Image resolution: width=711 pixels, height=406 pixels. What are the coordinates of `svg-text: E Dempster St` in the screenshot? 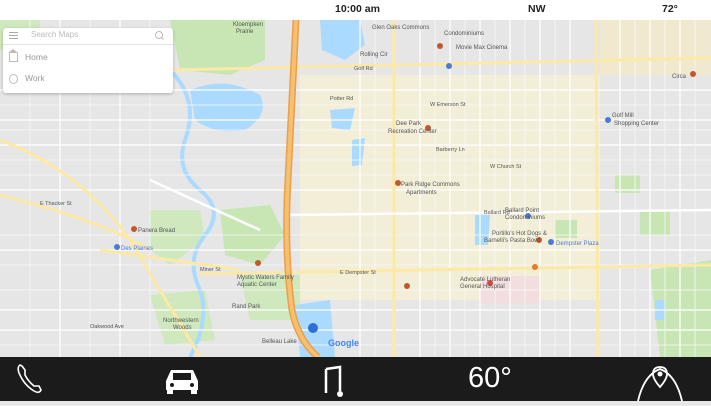 It's located at (358, 273).